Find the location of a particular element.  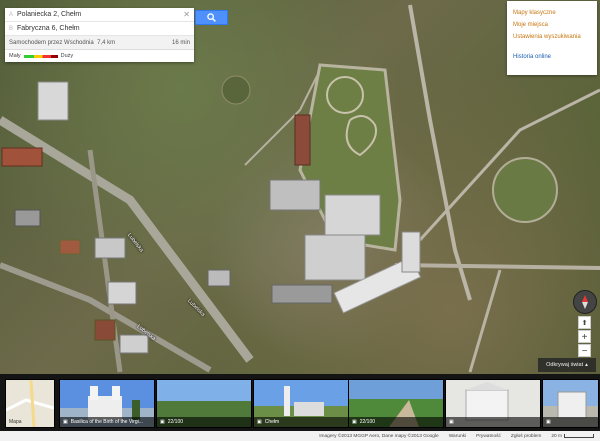

basilica-roof is located at coordinates (352, 215).